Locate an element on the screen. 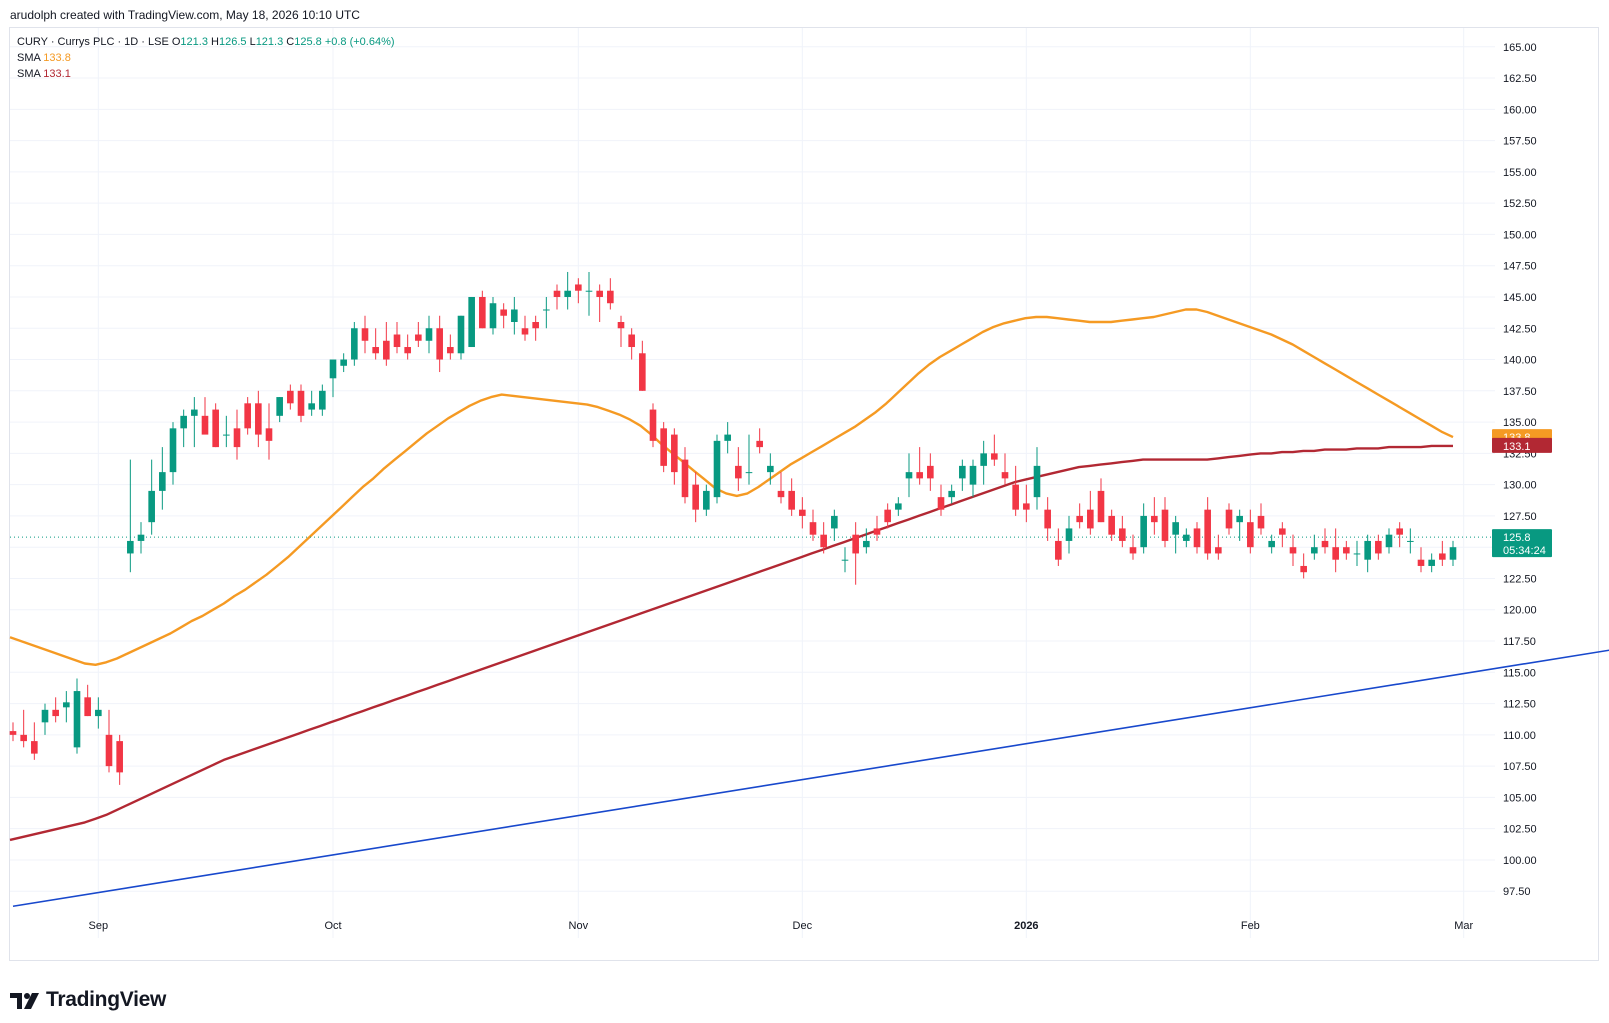 The width and height of the screenshot is (1609, 1023). tradingview-logo: TradingView is located at coordinates (88, 1000).